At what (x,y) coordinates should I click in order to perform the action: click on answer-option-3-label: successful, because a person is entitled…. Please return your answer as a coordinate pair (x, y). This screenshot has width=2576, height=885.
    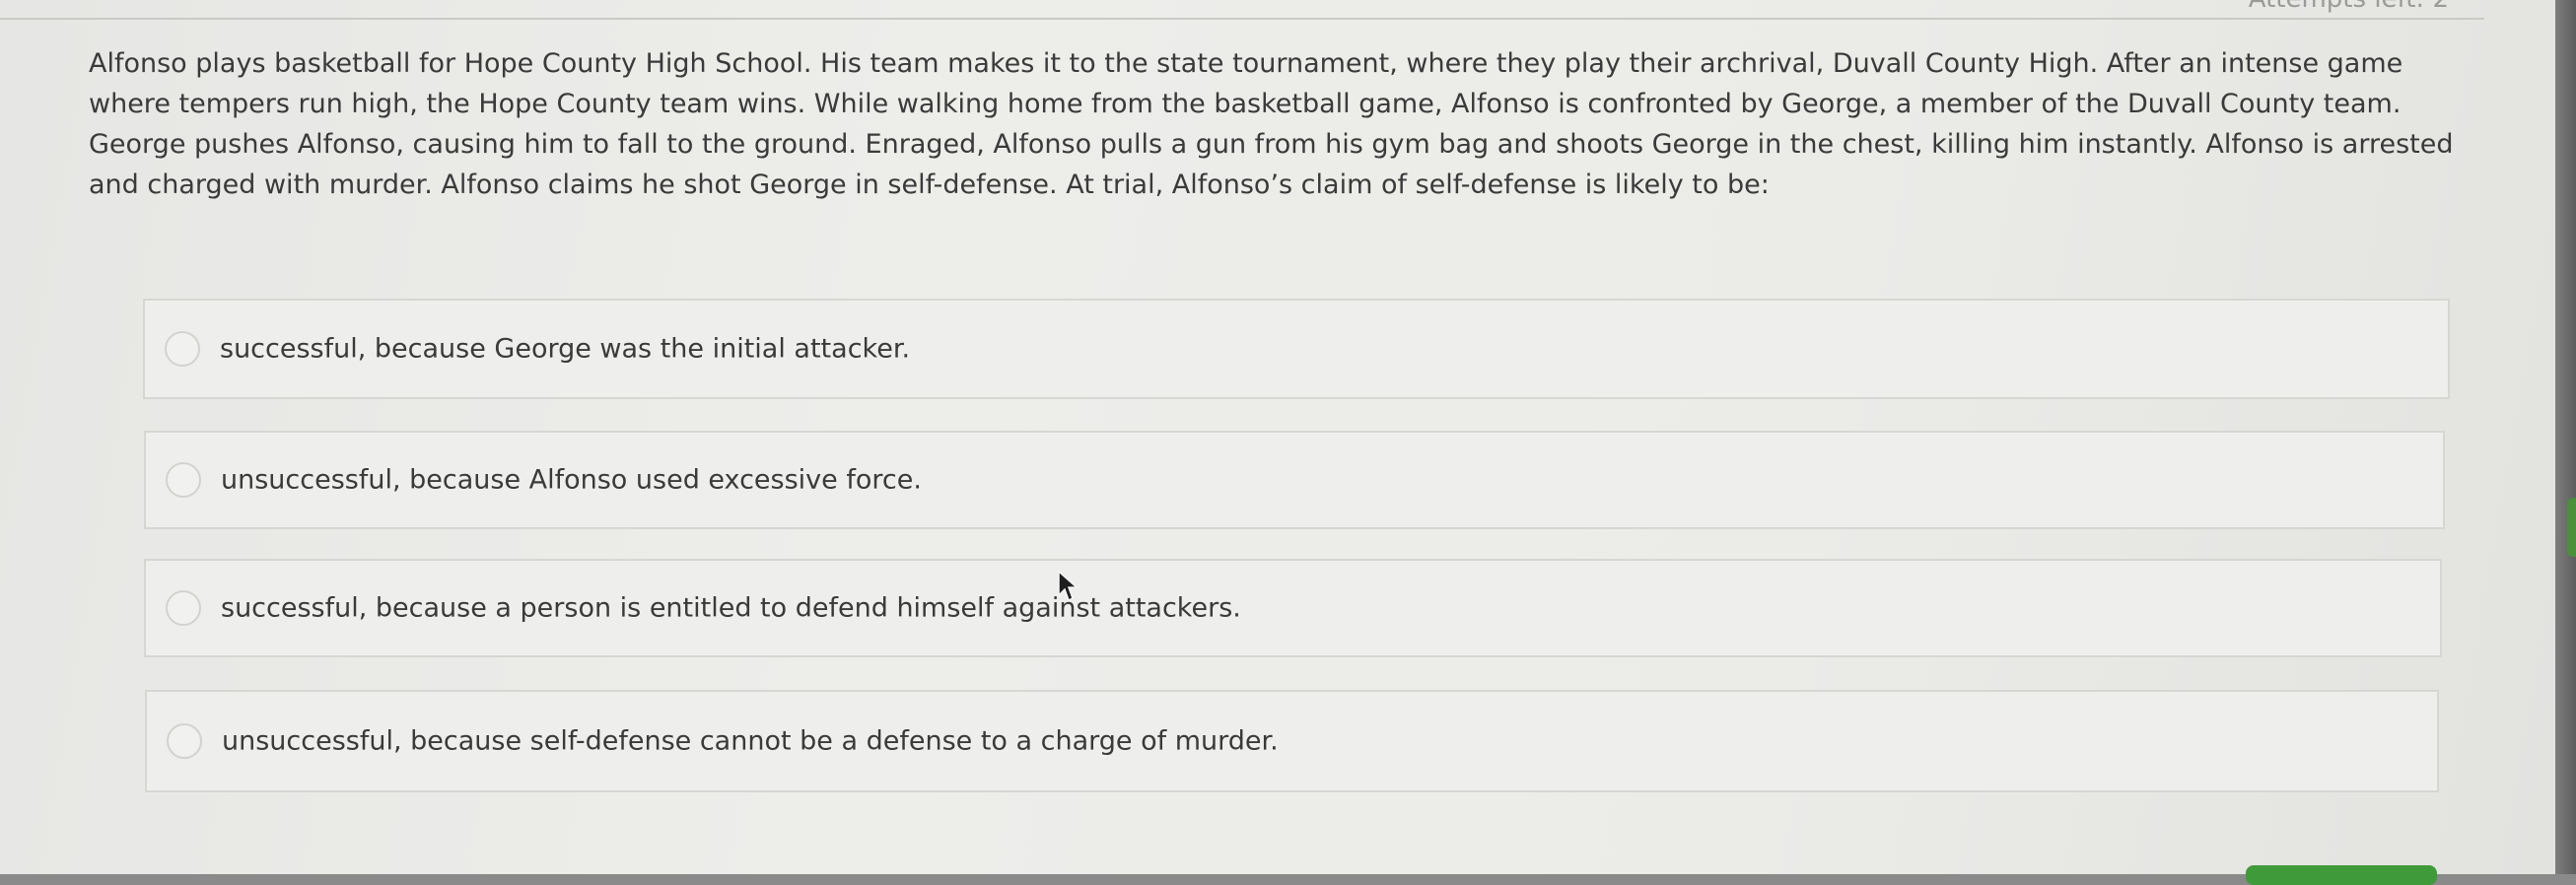
    Looking at the image, I should click on (731, 608).